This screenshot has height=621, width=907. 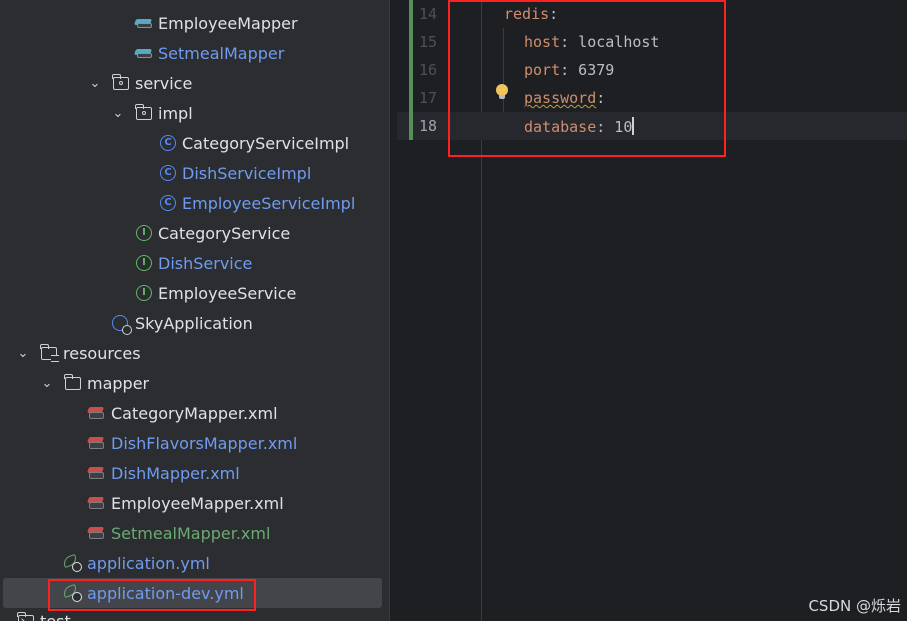 I want to click on tree-item-label: SetmealMapper.xml, so click(x=191, y=533).